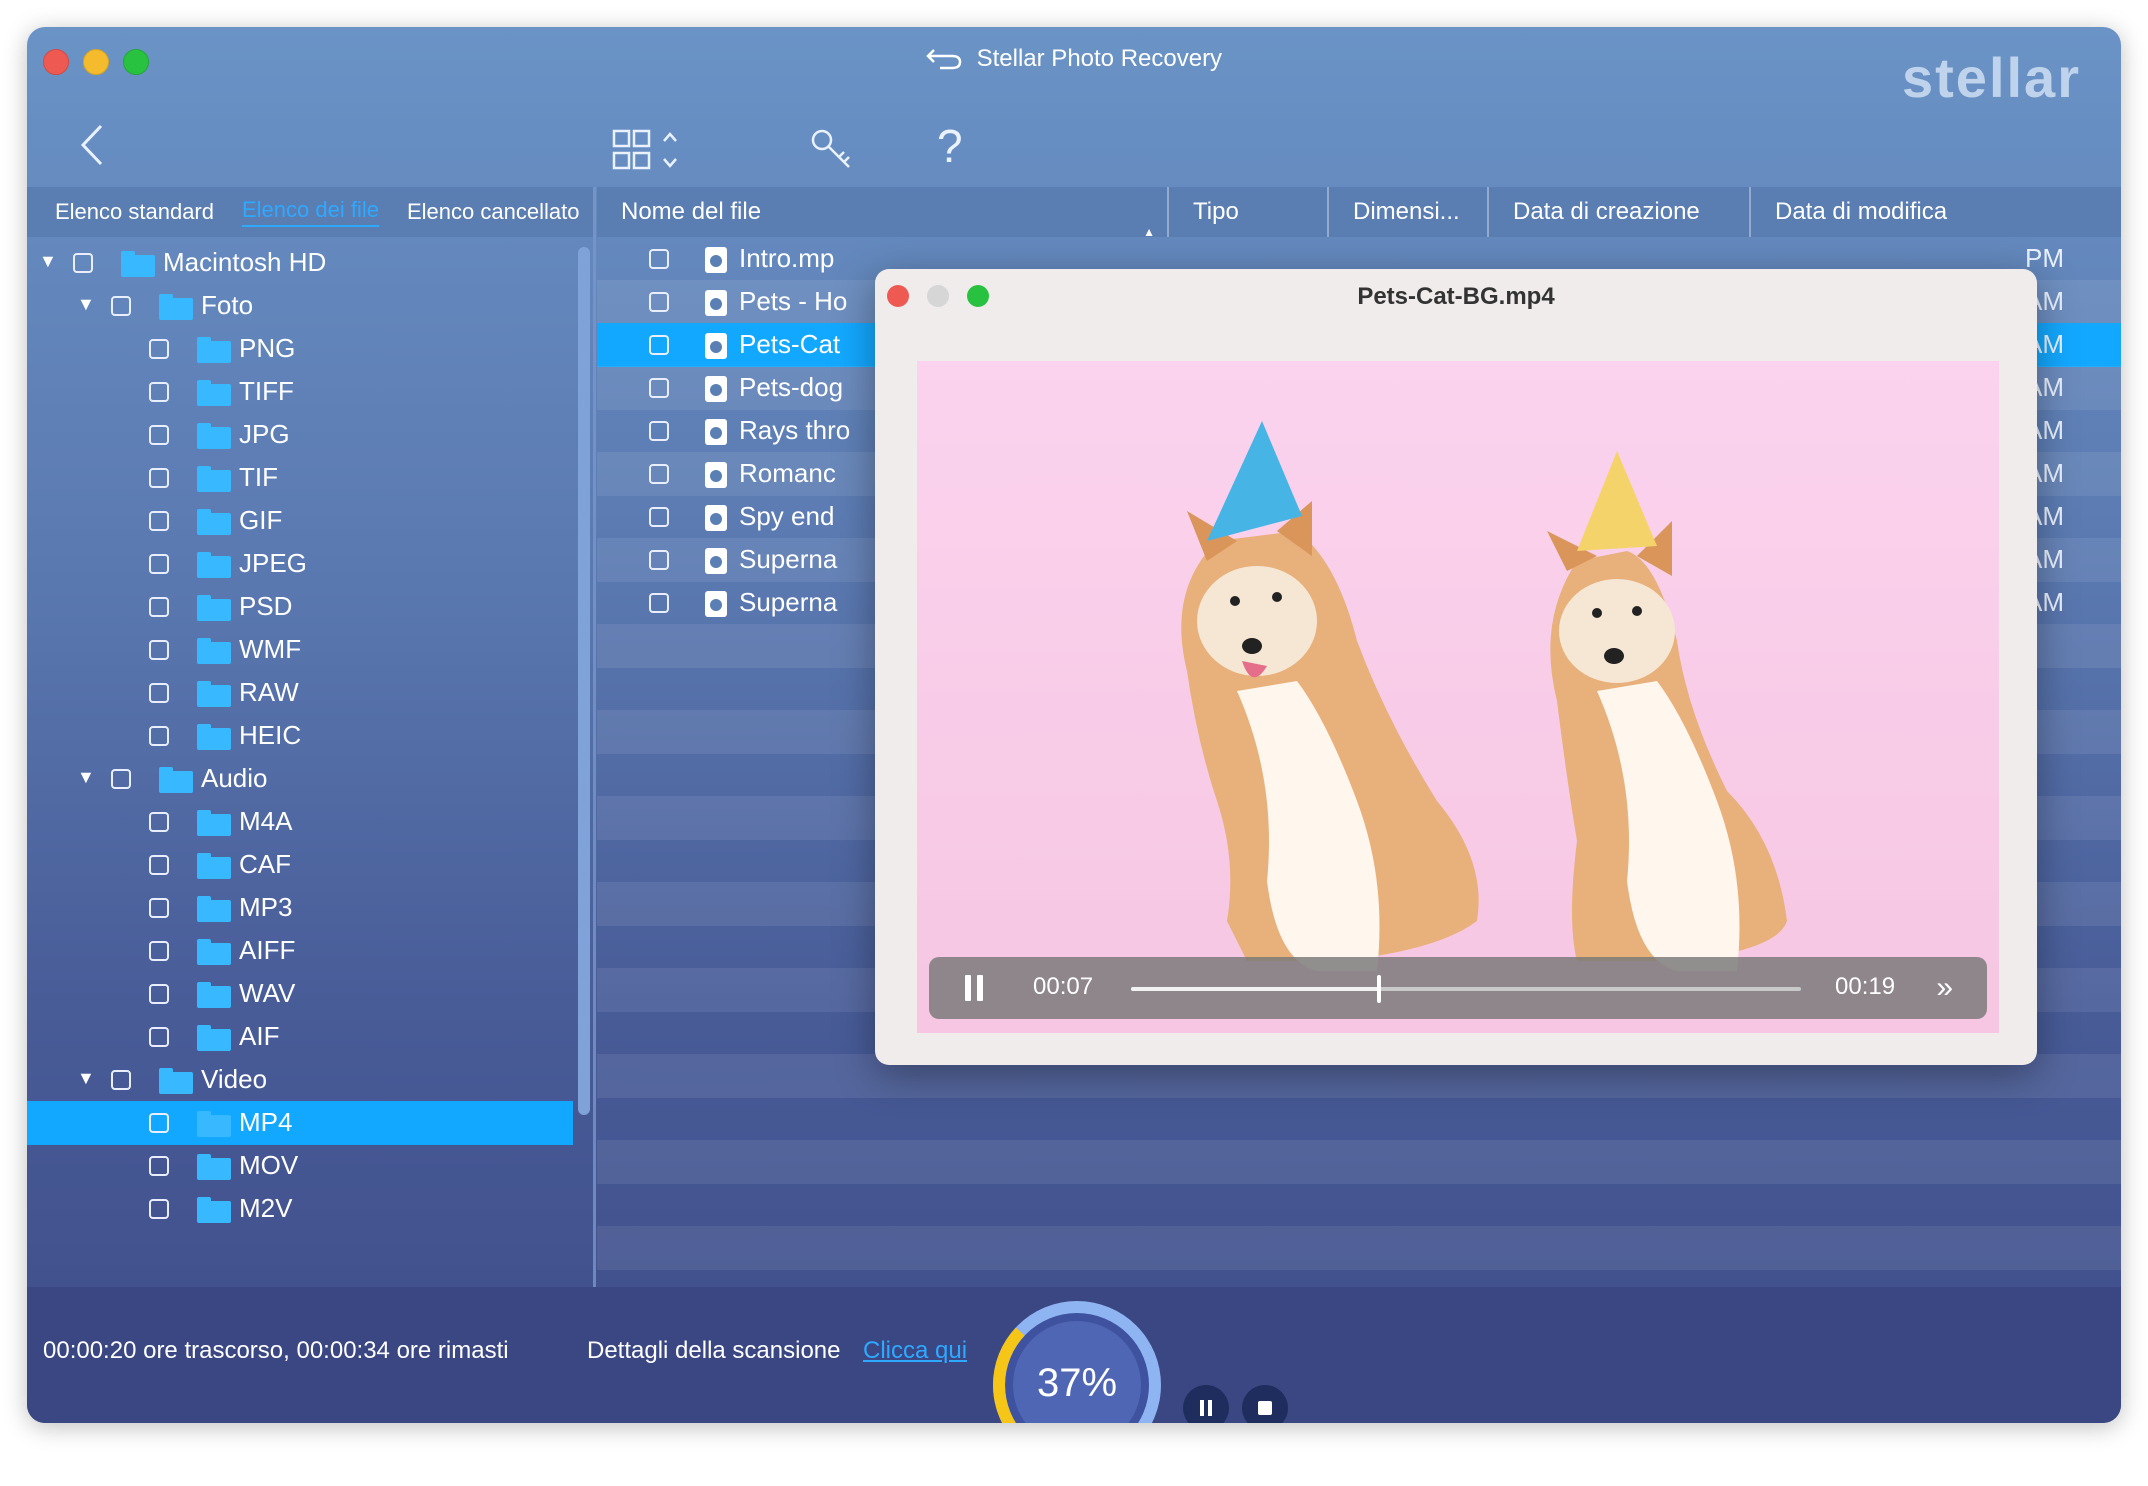 The image size is (2148, 1486). I want to click on tree-item: MOV, so click(300, 1166).